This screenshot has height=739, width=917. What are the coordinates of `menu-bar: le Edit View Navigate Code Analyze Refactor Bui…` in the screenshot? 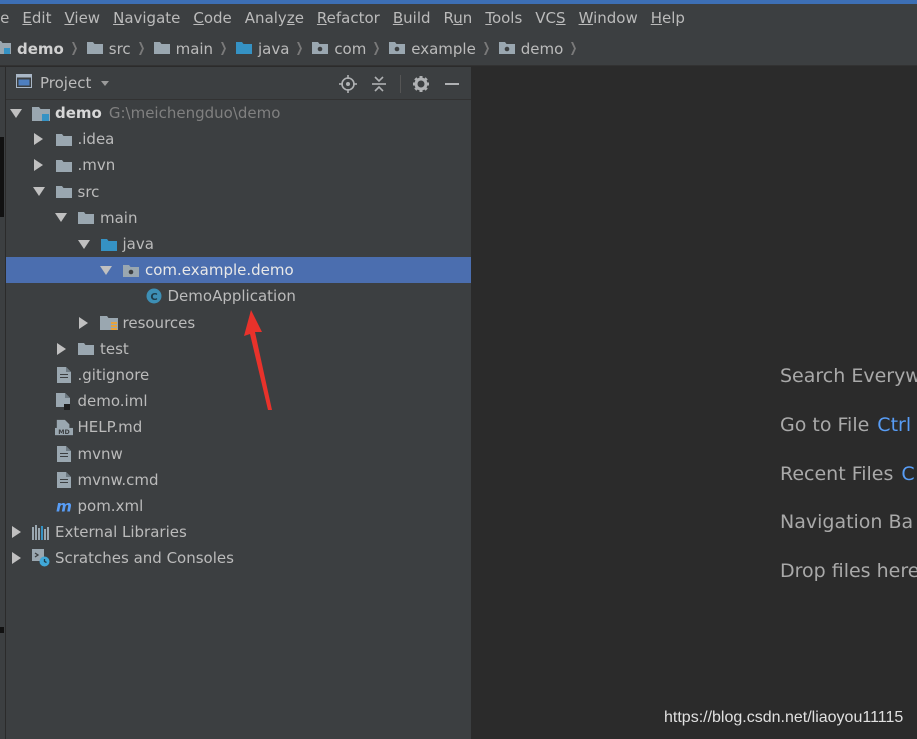 It's located at (458, 18).